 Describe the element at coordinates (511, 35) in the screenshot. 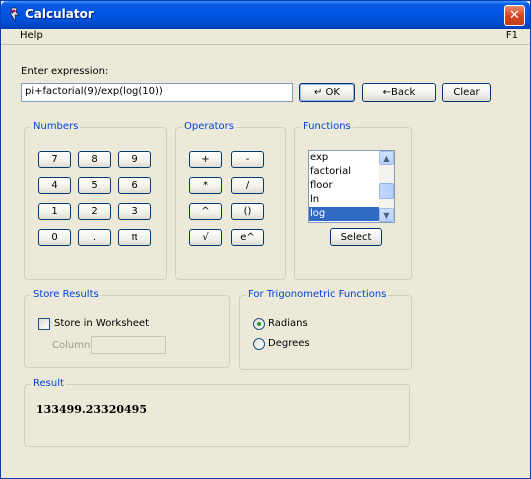

I see `help-shortcut-label: F1` at that location.